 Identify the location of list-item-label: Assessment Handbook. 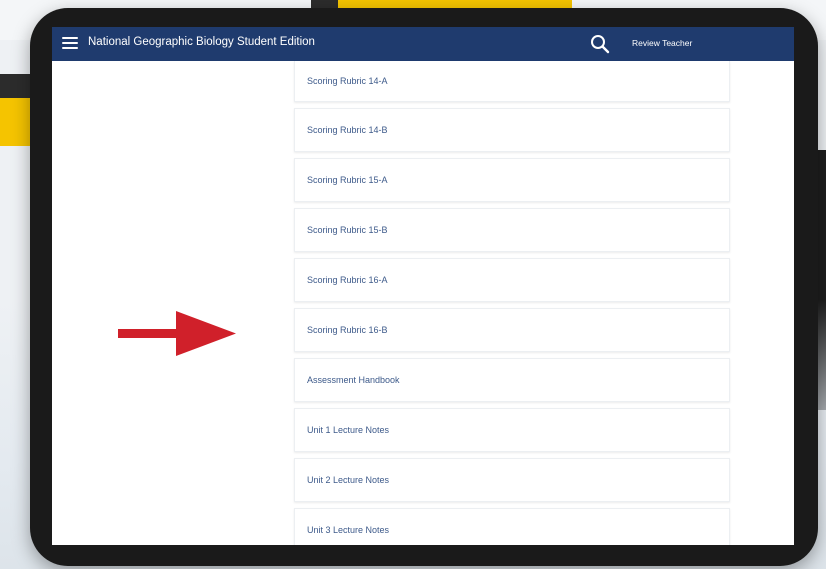
(353, 380).